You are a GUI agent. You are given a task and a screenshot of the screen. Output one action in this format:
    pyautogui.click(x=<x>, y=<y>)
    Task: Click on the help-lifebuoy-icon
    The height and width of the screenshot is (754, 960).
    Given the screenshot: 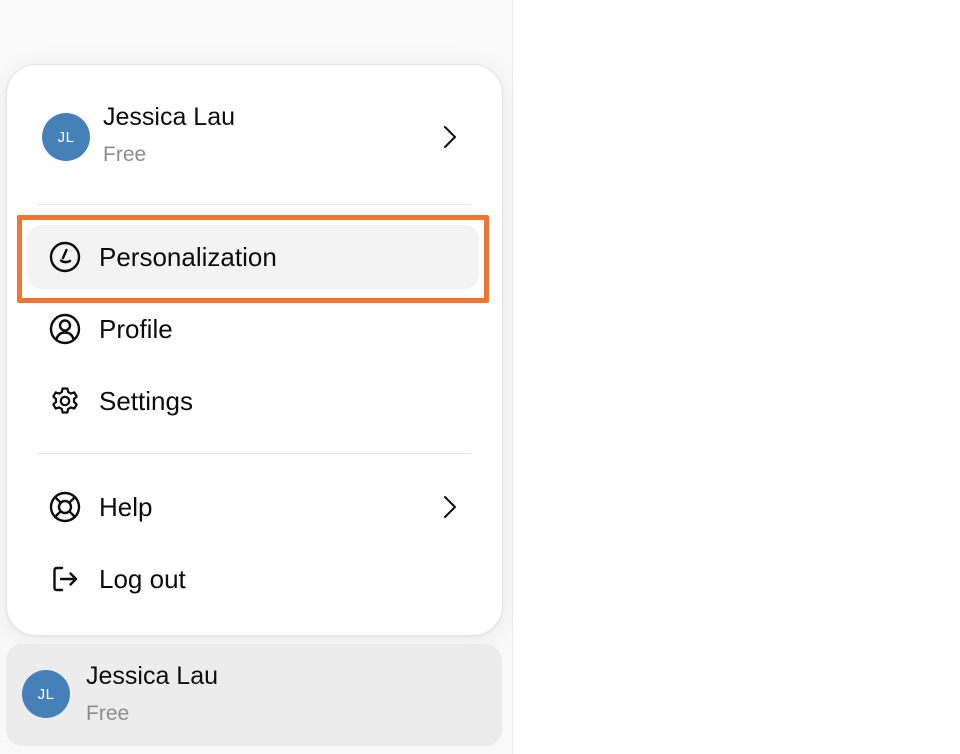 What is the action you would take?
    pyautogui.click(x=65, y=507)
    